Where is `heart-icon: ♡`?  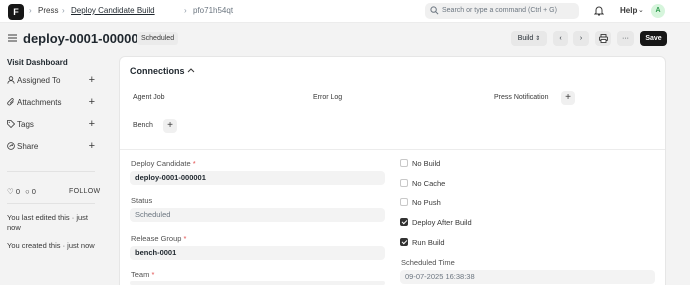 heart-icon: ♡ is located at coordinates (10, 191).